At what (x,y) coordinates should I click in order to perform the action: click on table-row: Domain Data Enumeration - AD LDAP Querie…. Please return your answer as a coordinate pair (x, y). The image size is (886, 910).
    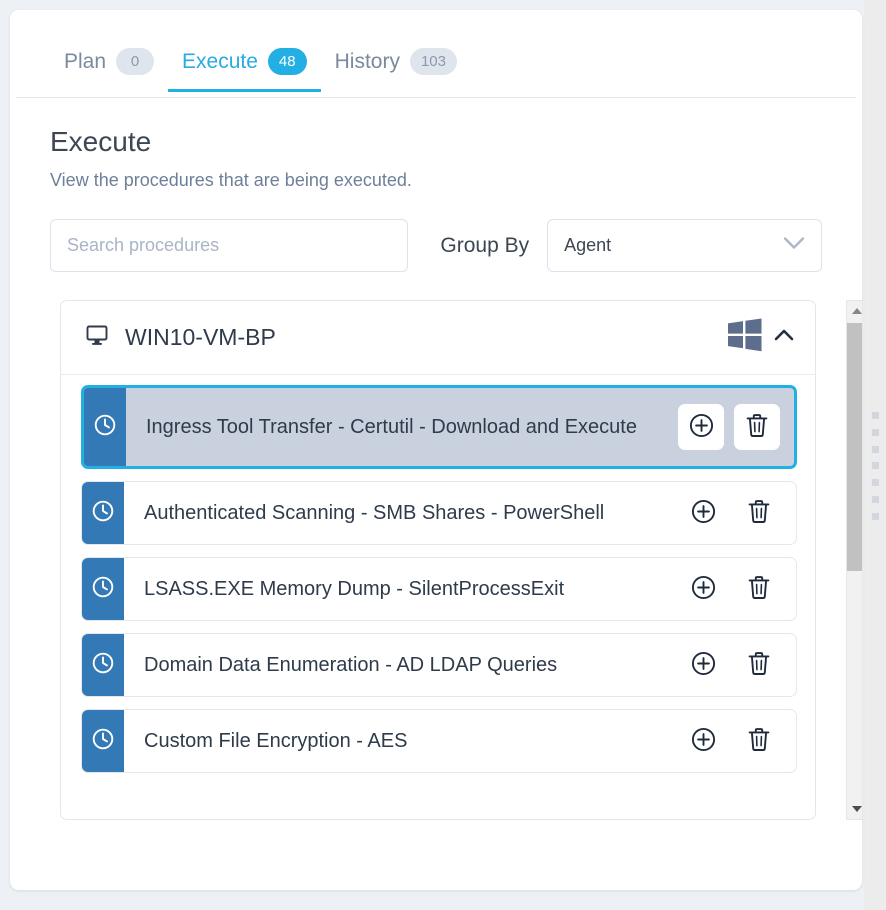
    Looking at the image, I should click on (439, 665).